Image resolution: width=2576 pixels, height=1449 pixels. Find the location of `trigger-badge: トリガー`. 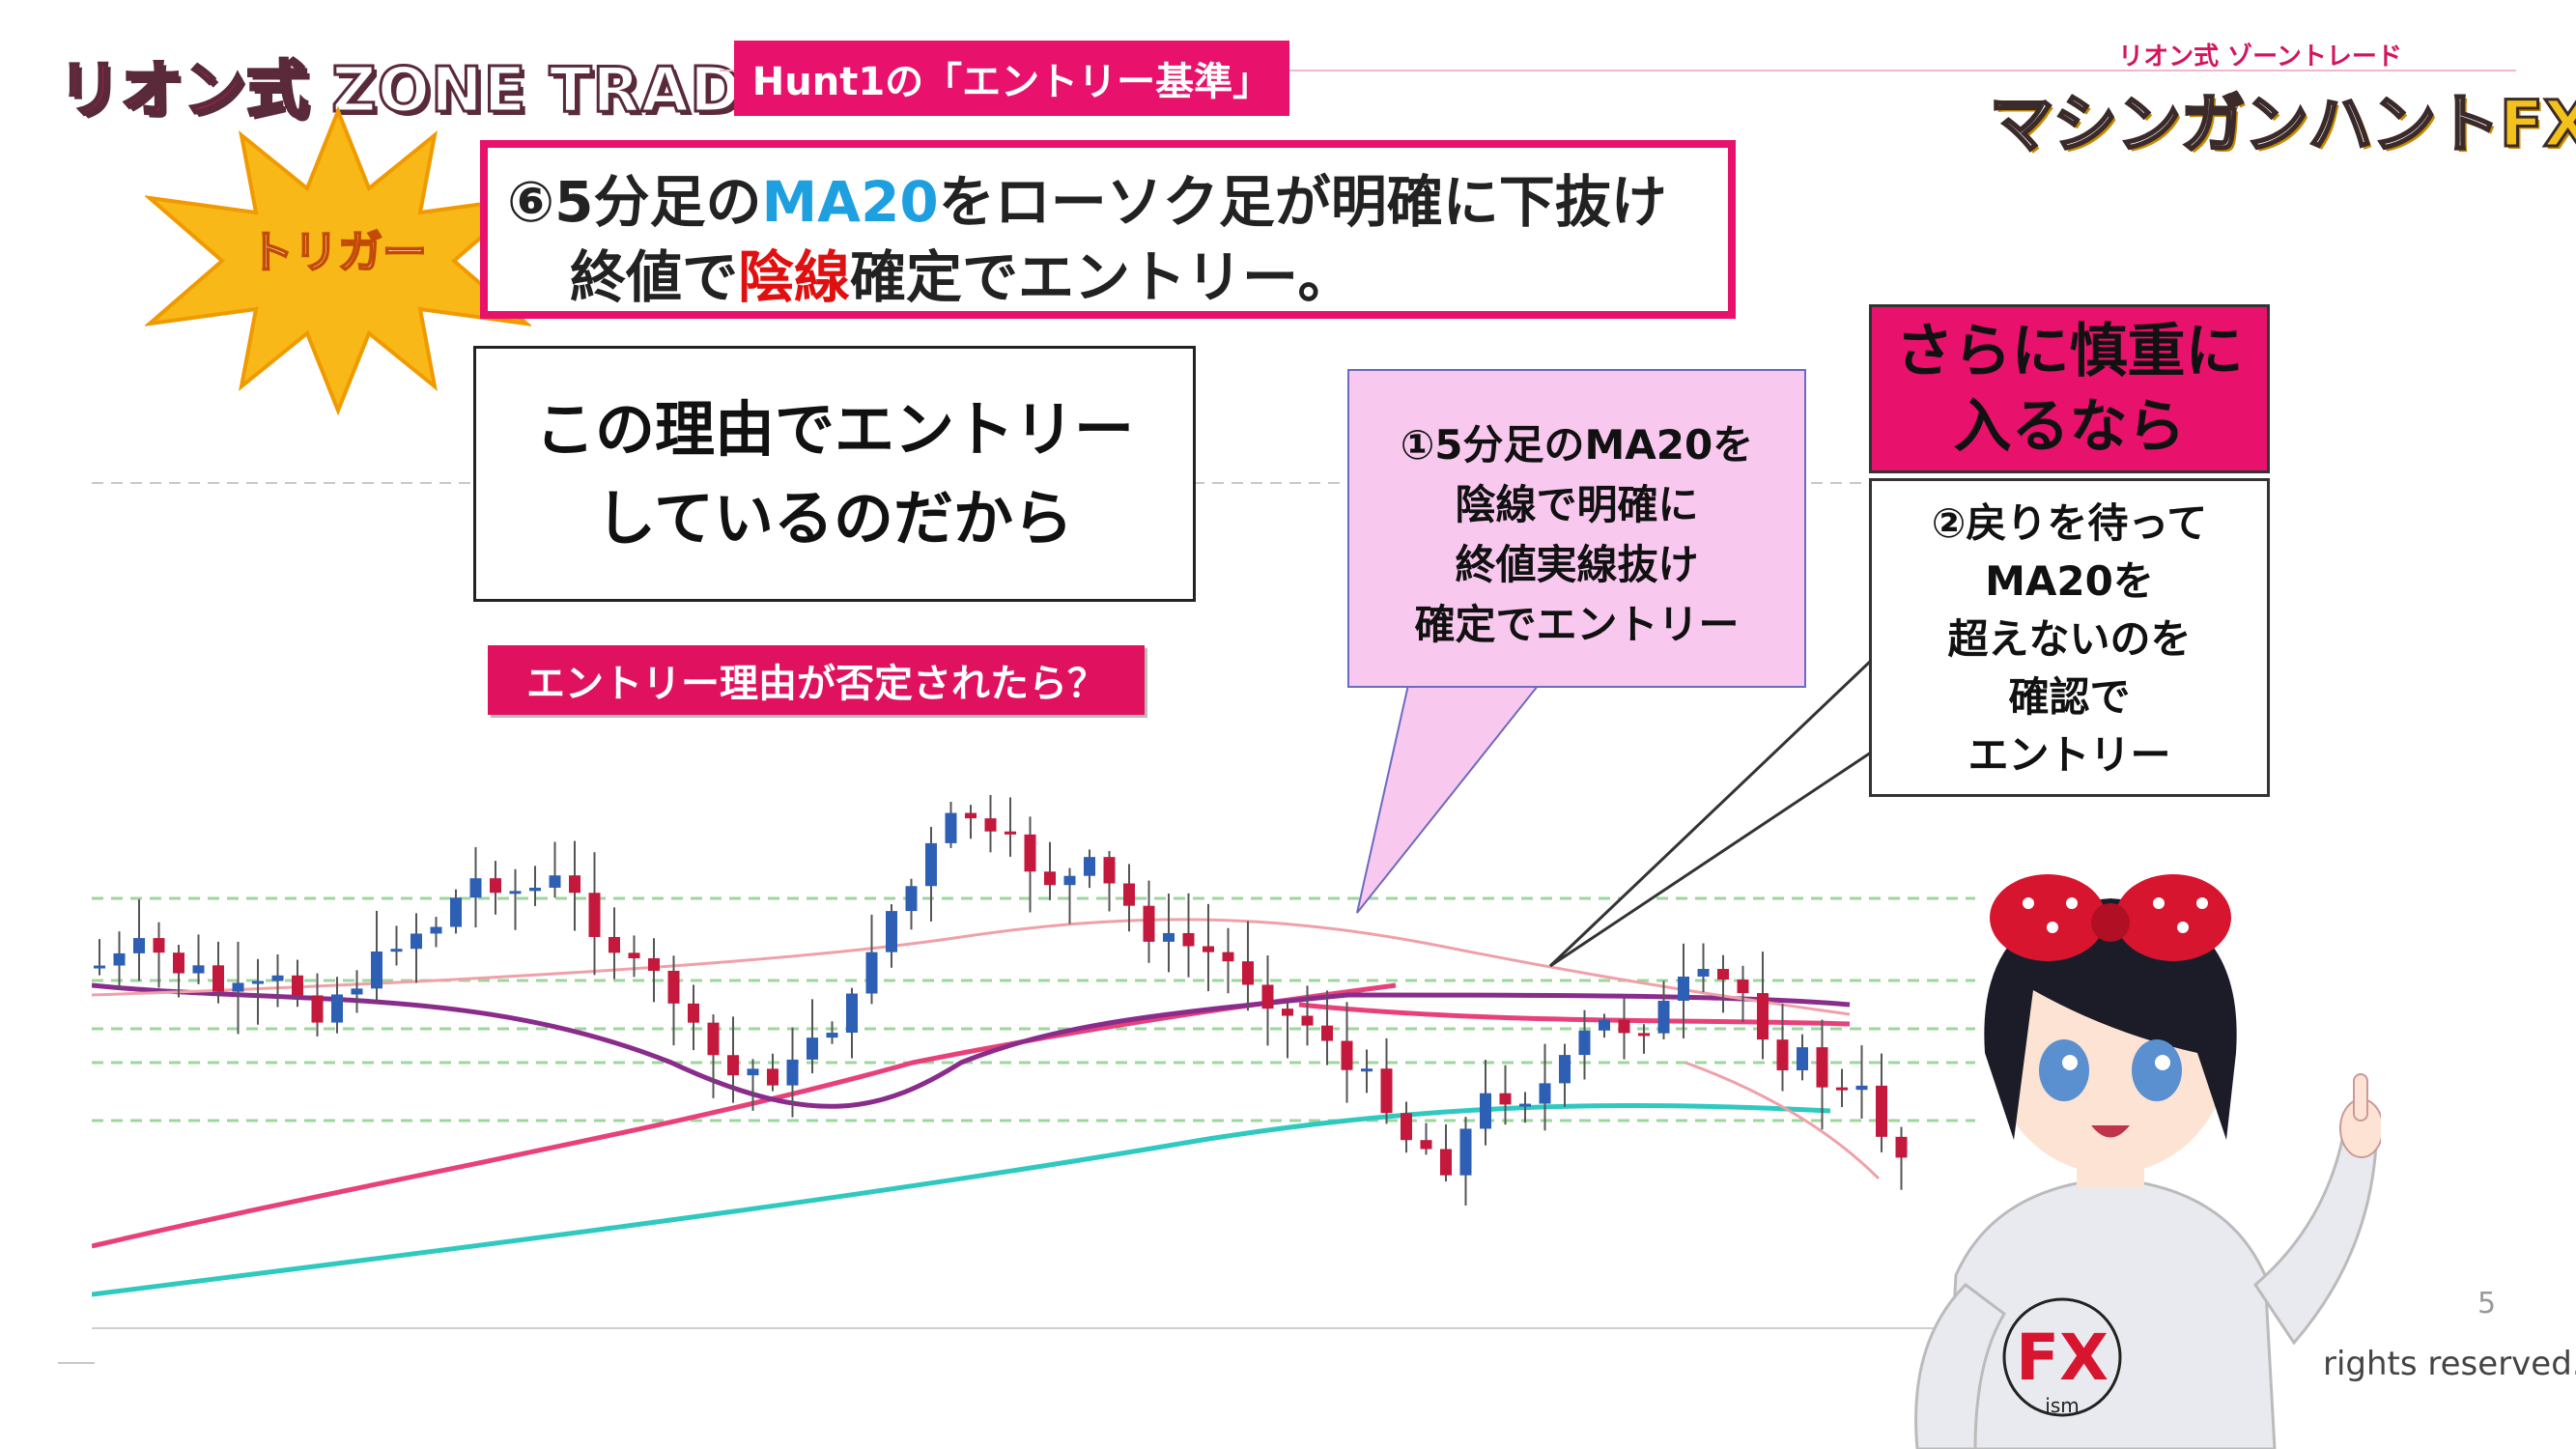

trigger-badge: トリガー is located at coordinates (338, 252).